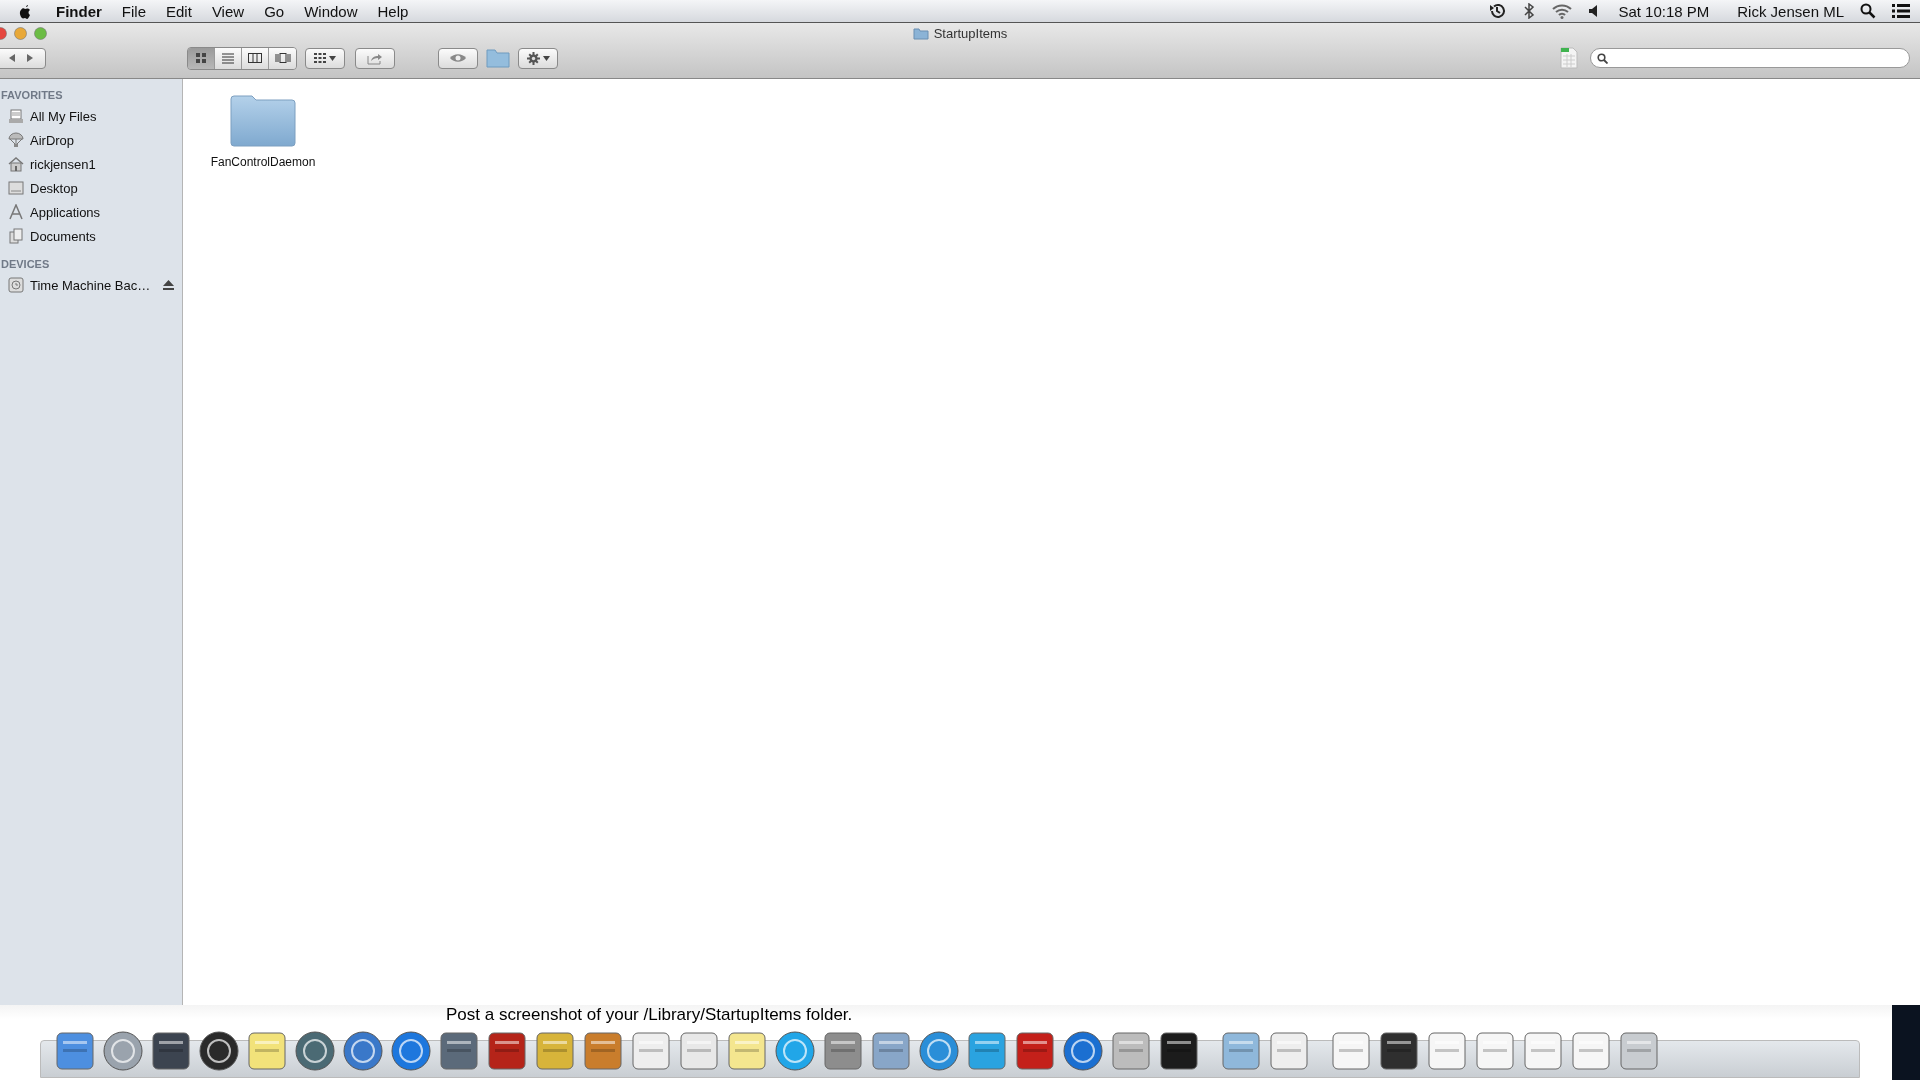  I want to click on user-name: Rick Jensen ML, so click(1790, 11).